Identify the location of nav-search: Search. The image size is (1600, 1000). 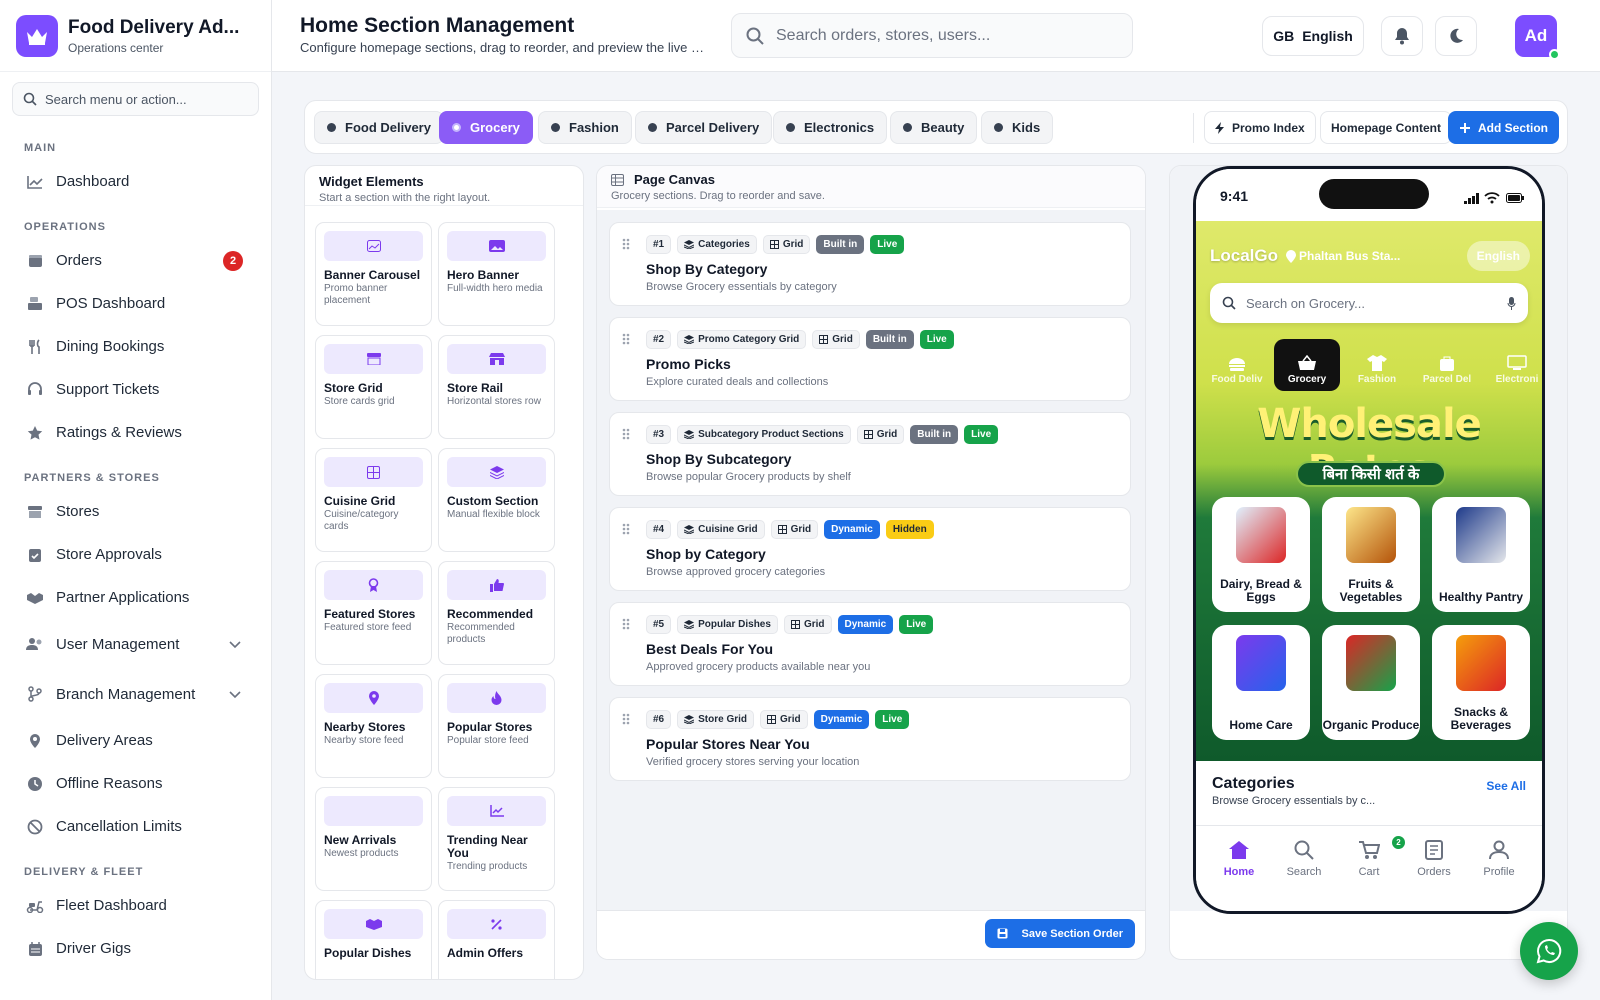
(1304, 859).